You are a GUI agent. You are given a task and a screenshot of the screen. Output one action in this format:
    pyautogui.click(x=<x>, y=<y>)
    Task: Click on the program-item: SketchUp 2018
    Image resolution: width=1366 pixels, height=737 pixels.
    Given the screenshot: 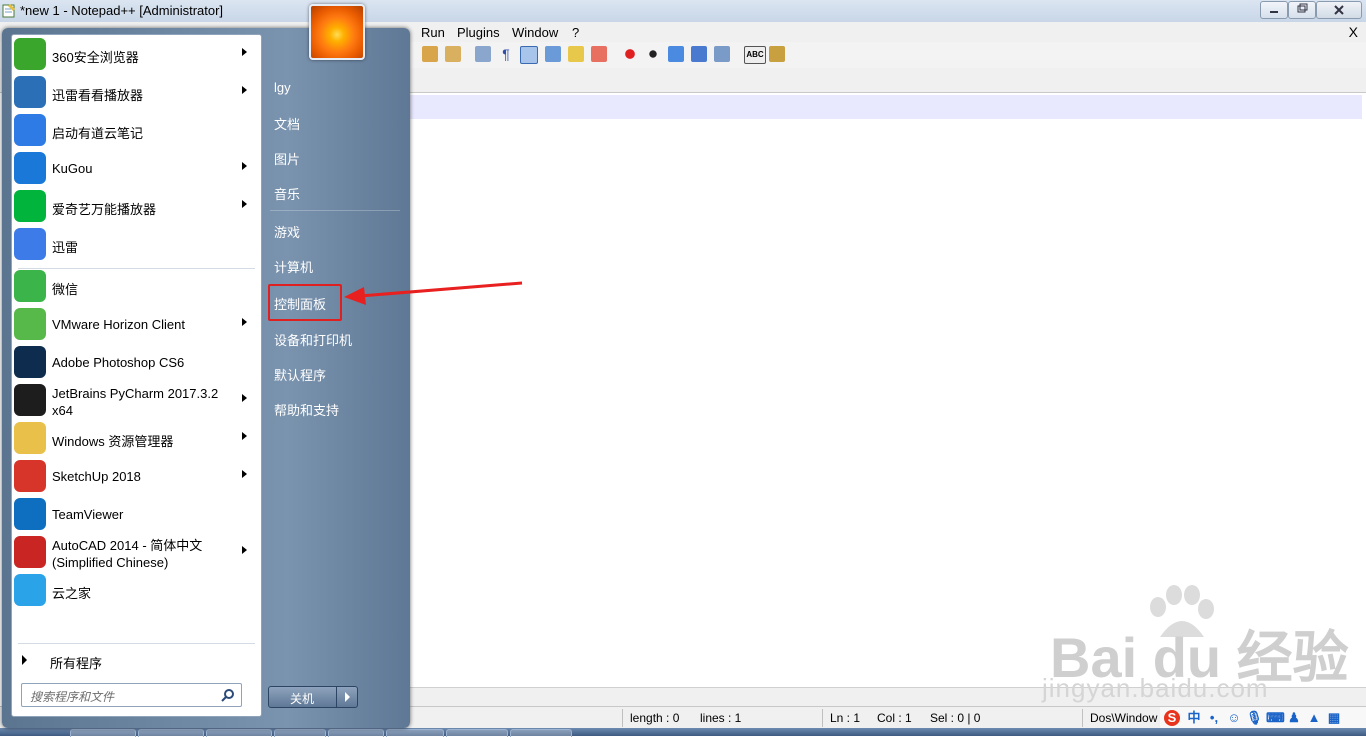 What is the action you would take?
    pyautogui.click(x=136, y=476)
    